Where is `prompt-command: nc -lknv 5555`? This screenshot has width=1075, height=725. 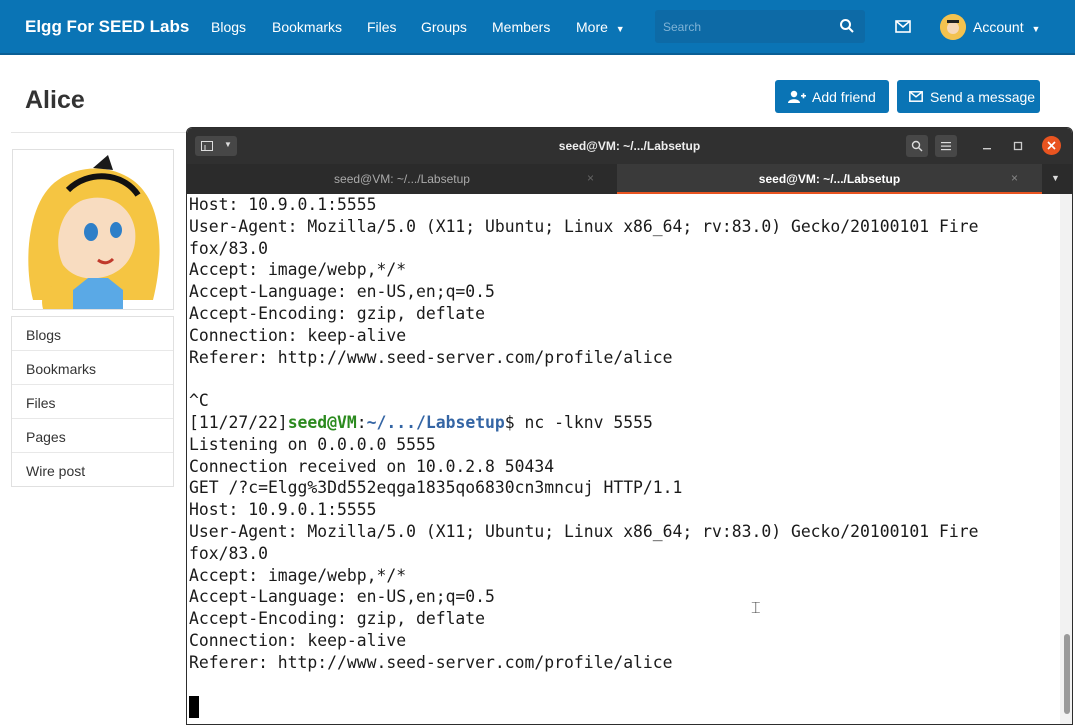
prompt-command: nc -lknv 5555 is located at coordinates (583, 422).